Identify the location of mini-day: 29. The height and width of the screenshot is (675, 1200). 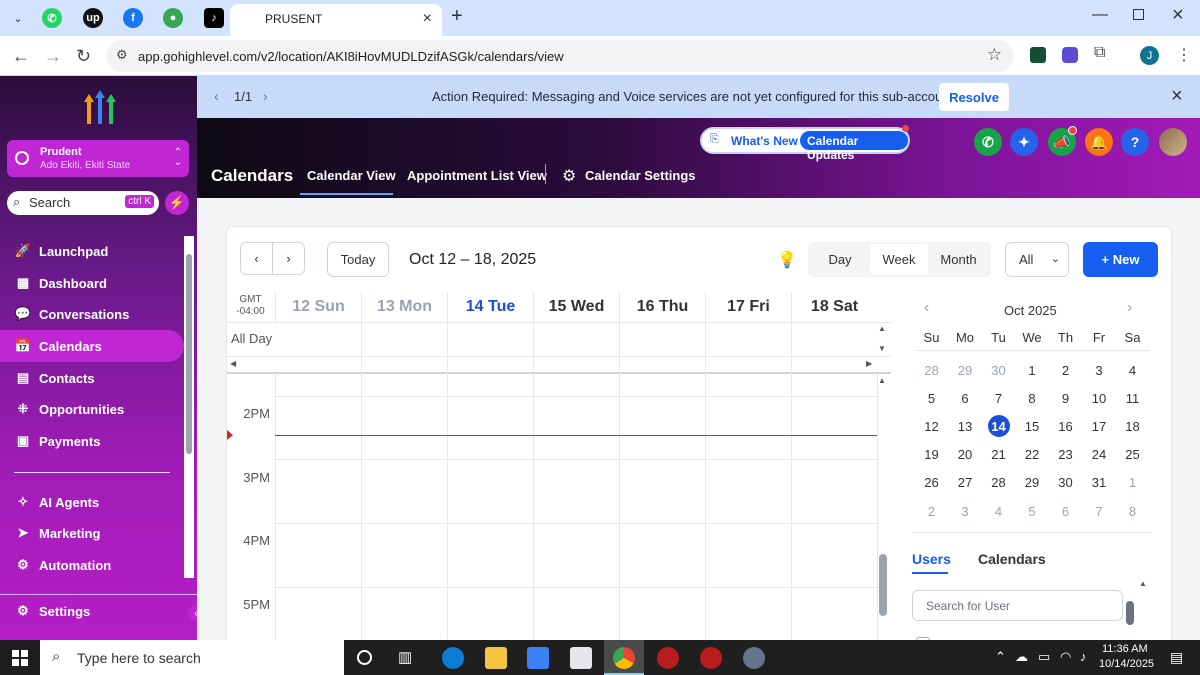
(965, 370).